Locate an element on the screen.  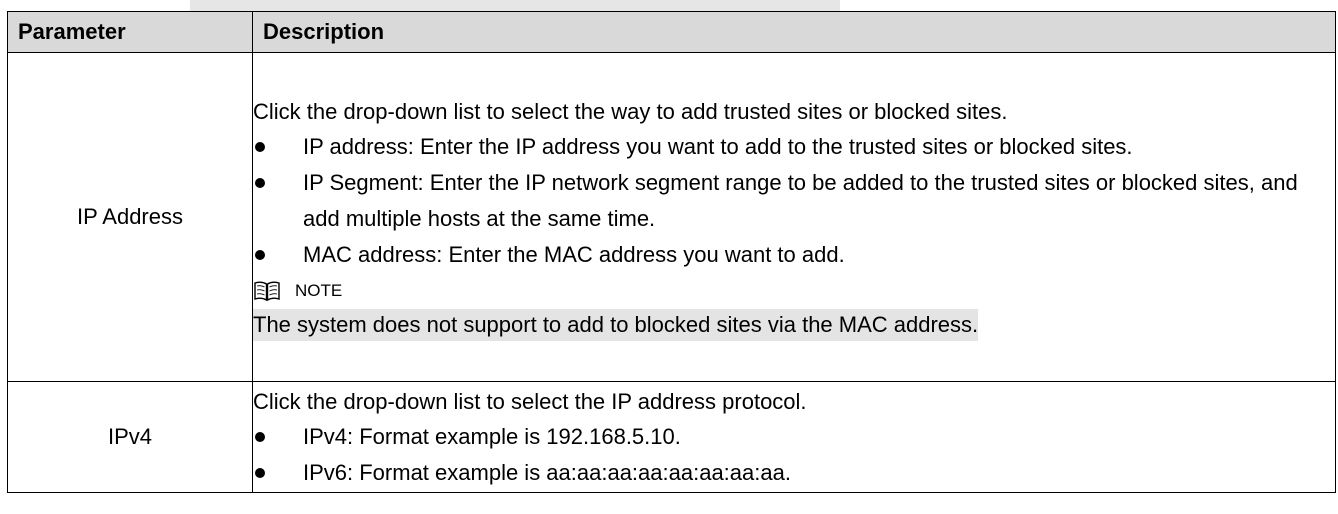
table-header-row: Parameter Description is located at coordinates (671, 32).